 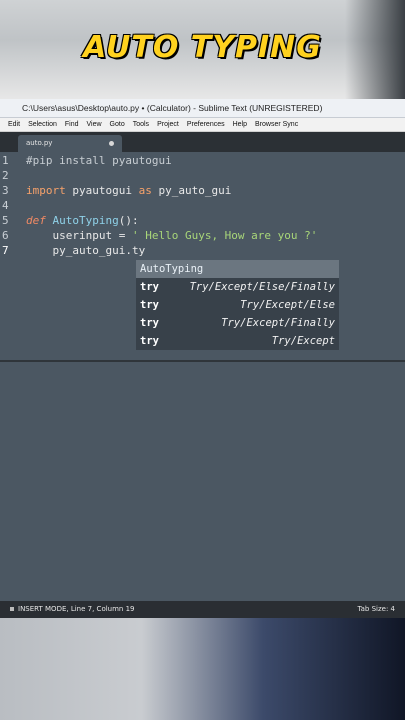 What do you see at coordinates (99, 160) in the screenshot?
I see `code-line-1: #pip install pyautogui` at bounding box center [99, 160].